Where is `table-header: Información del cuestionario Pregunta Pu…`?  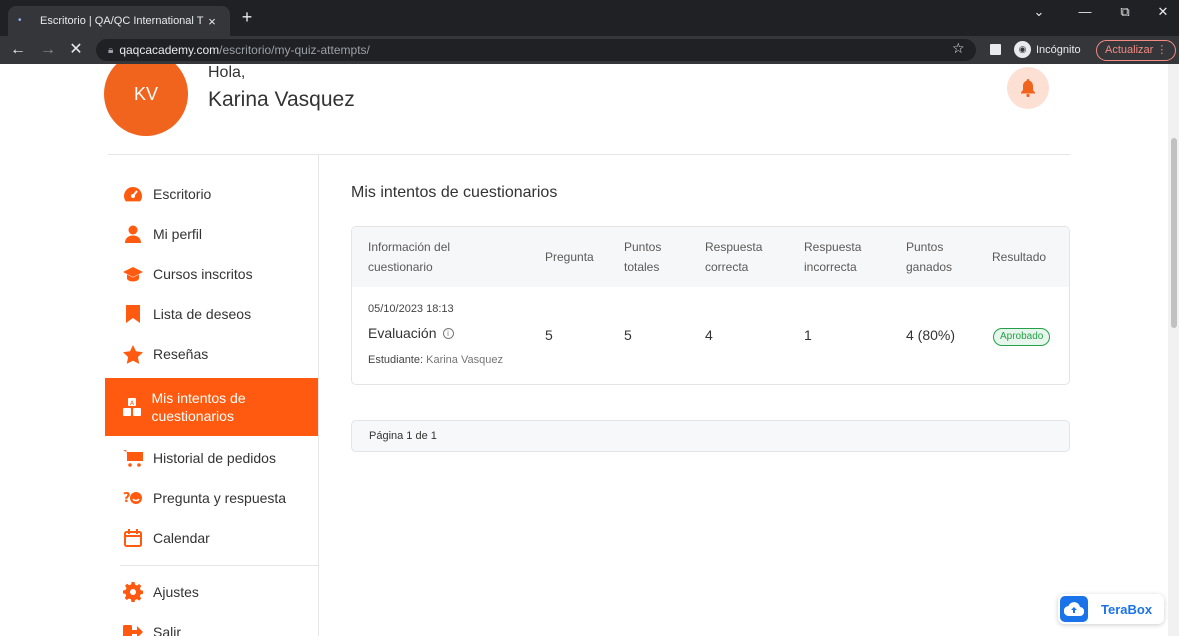 table-header: Información del cuestionario Pregunta Pu… is located at coordinates (710, 257).